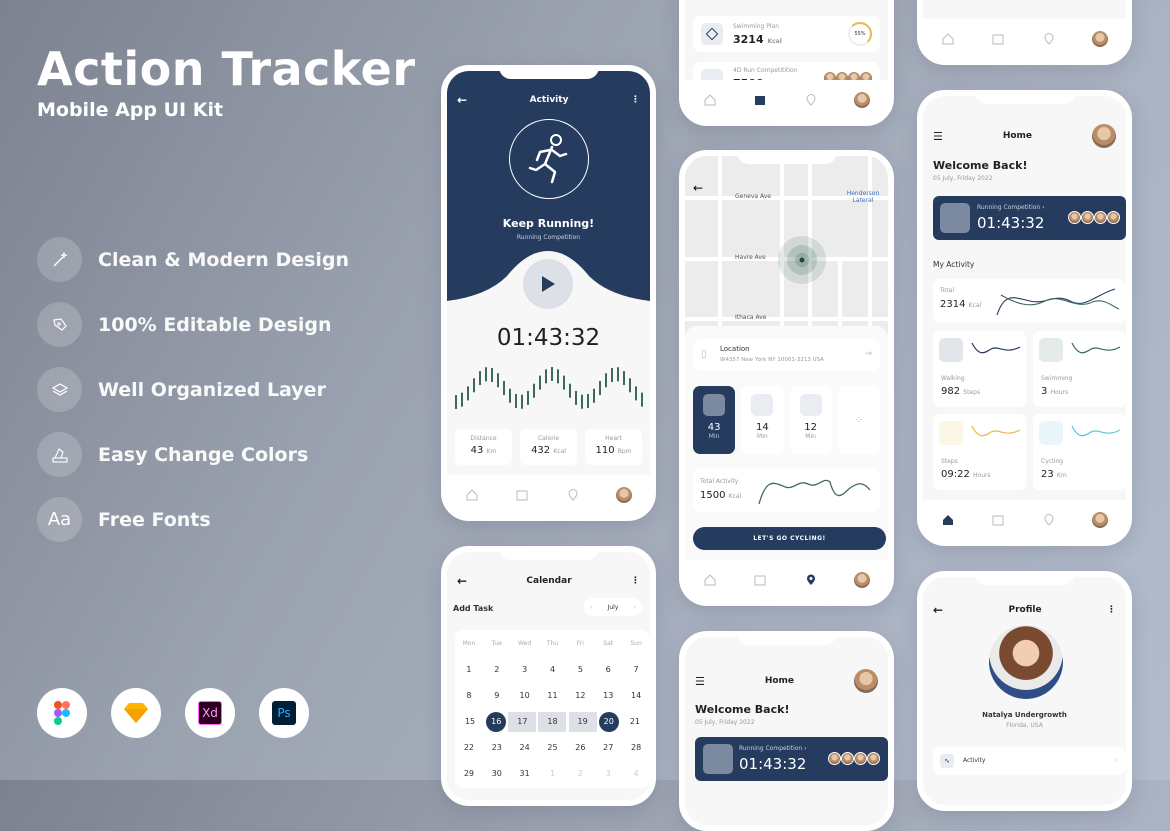  I want to click on calendar-day: 29, so click(469, 774).